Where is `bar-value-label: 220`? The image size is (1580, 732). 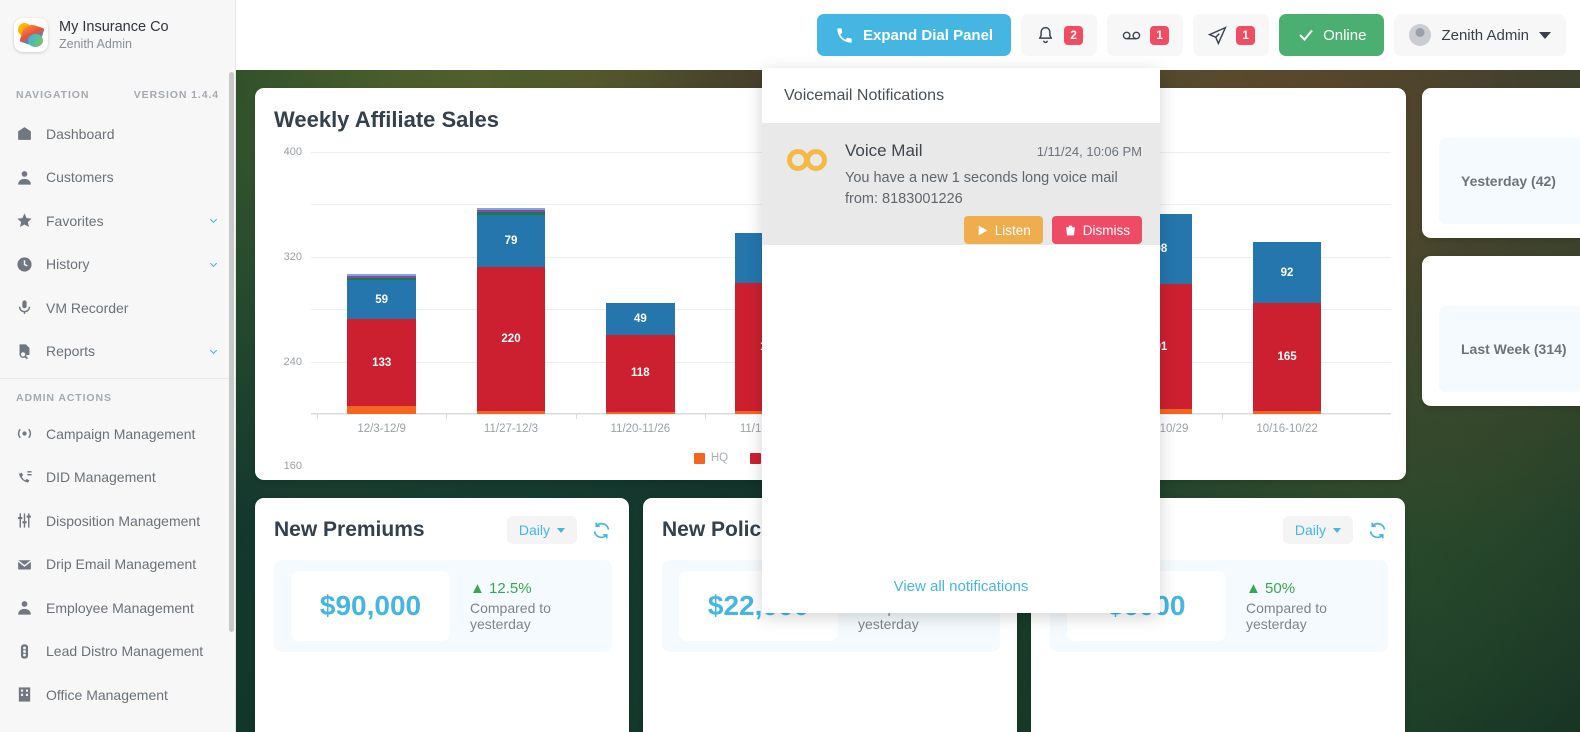 bar-value-label: 220 is located at coordinates (511, 338).